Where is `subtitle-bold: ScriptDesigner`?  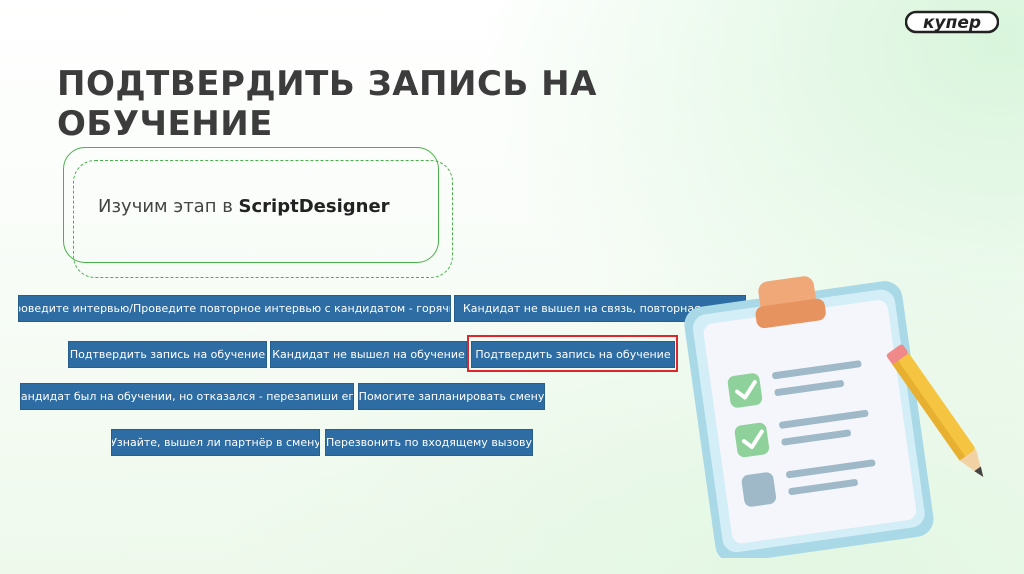
subtitle-bold: ScriptDesigner is located at coordinates (314, 206).